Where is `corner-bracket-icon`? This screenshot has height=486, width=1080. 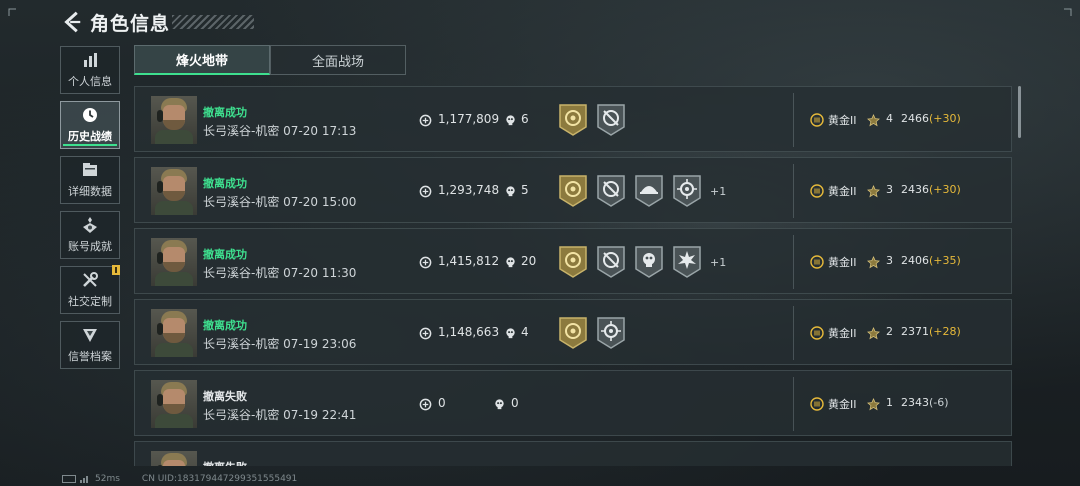 corner-bracket-icon is located at coordinates (1068, 12).